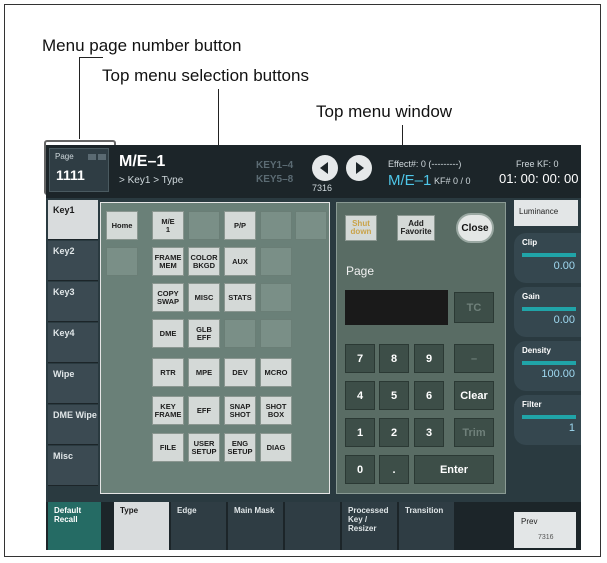  Describe the element at coordinates (70, 175) in the screenshot. I see `page-number: 1111` at that location.